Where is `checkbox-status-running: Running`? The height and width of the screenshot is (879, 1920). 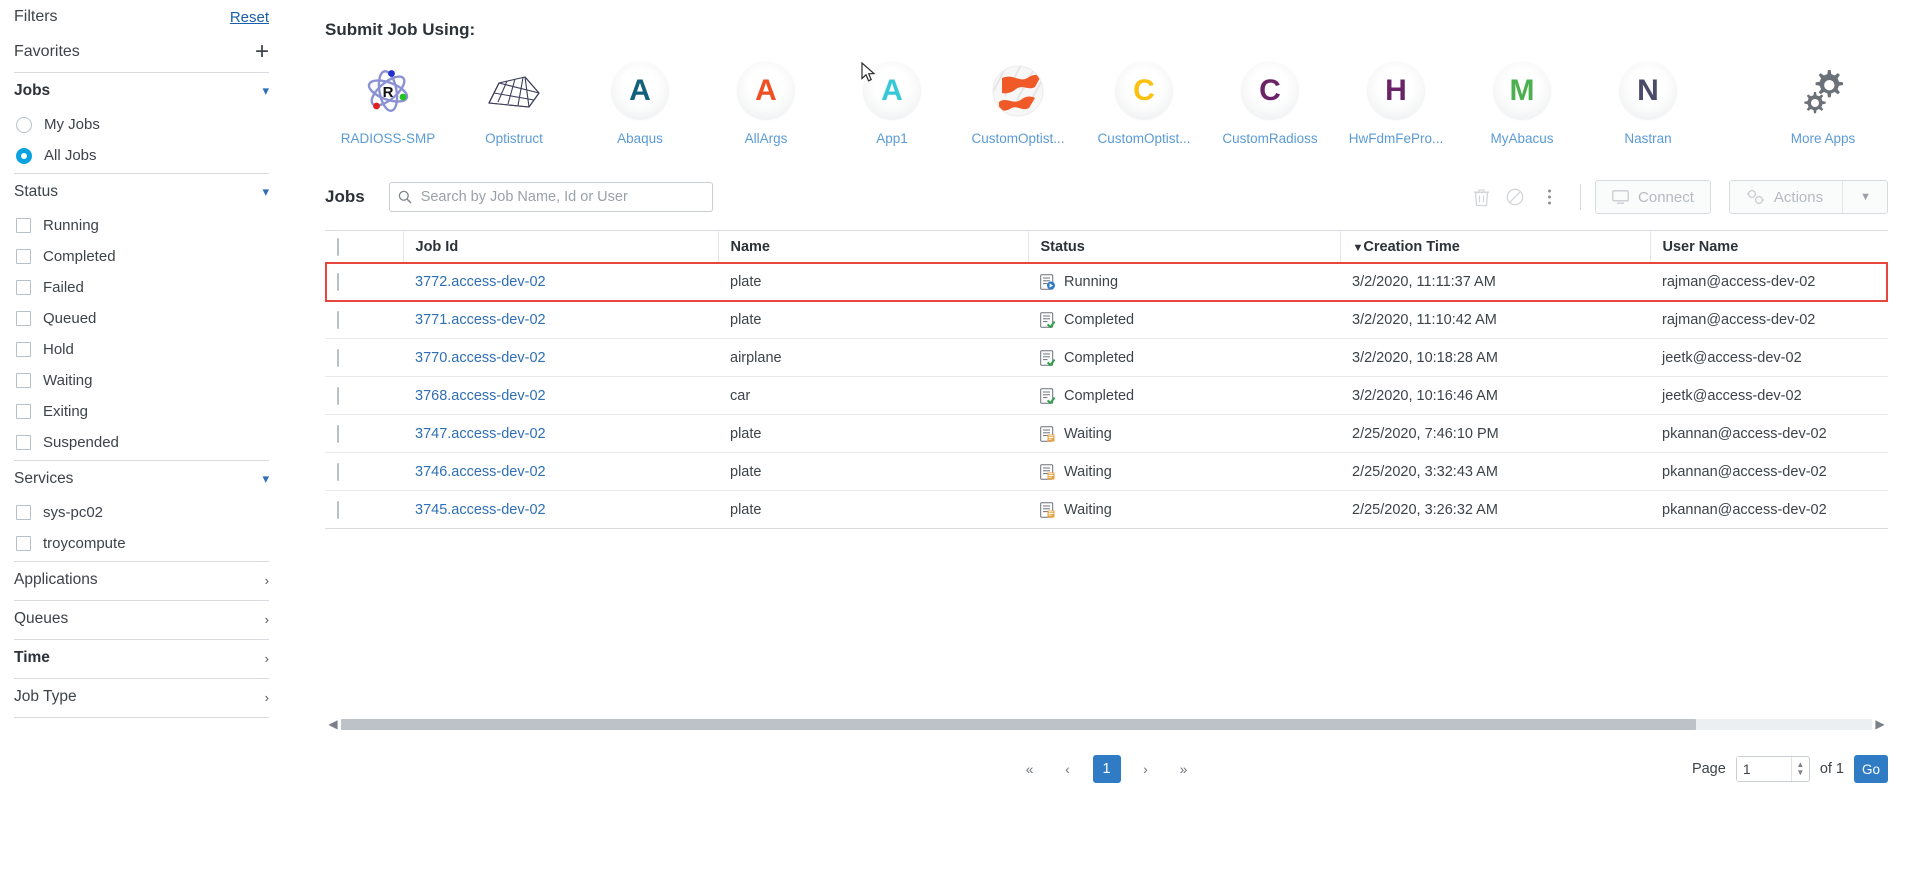
checkbox-status-running: Running is located at coordinates (141, 225).